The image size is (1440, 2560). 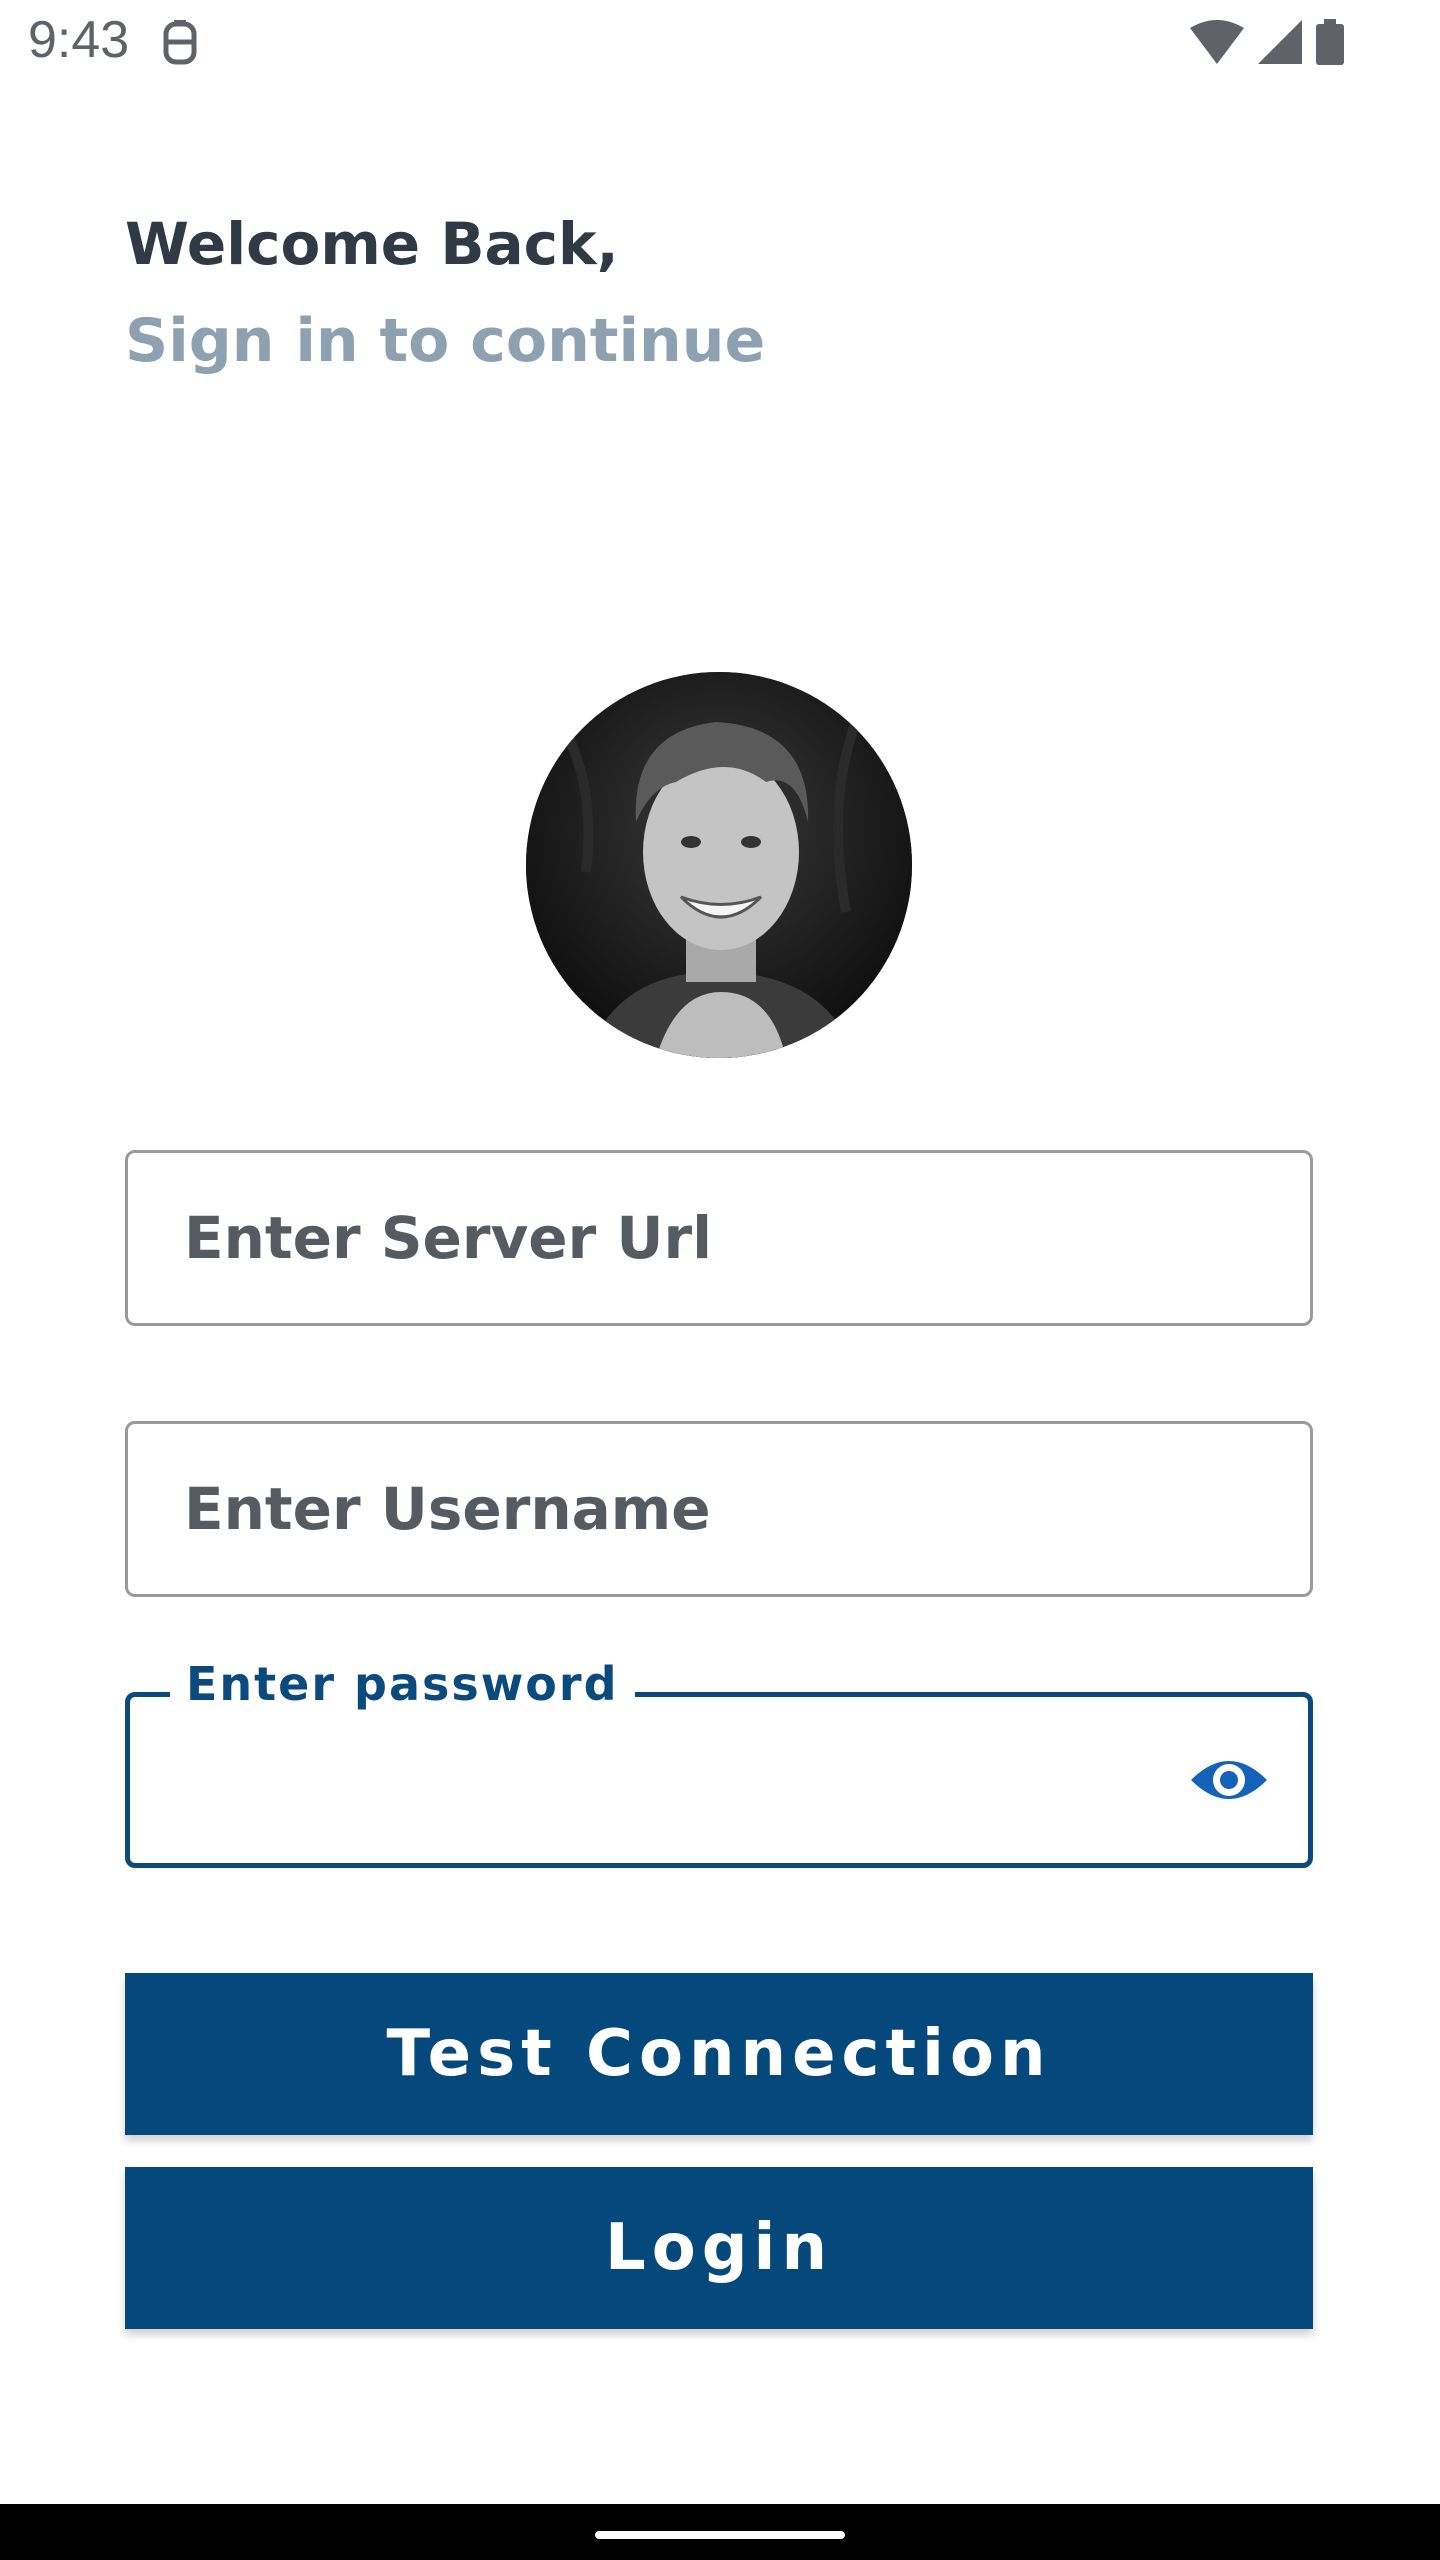 What do you see at coordinates (1217, 42) in the screenshot?
I see `wifi-icon` at bounding box center [1217, 42].